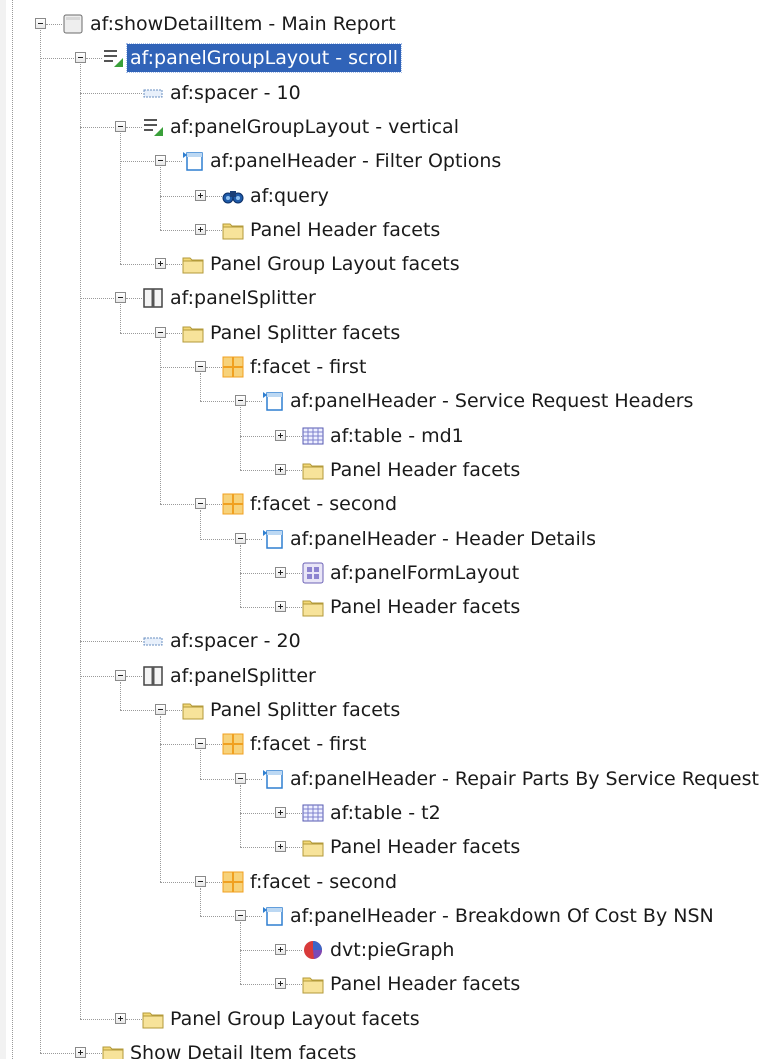  I want to click on binoculars-icon, so click(233, 196).